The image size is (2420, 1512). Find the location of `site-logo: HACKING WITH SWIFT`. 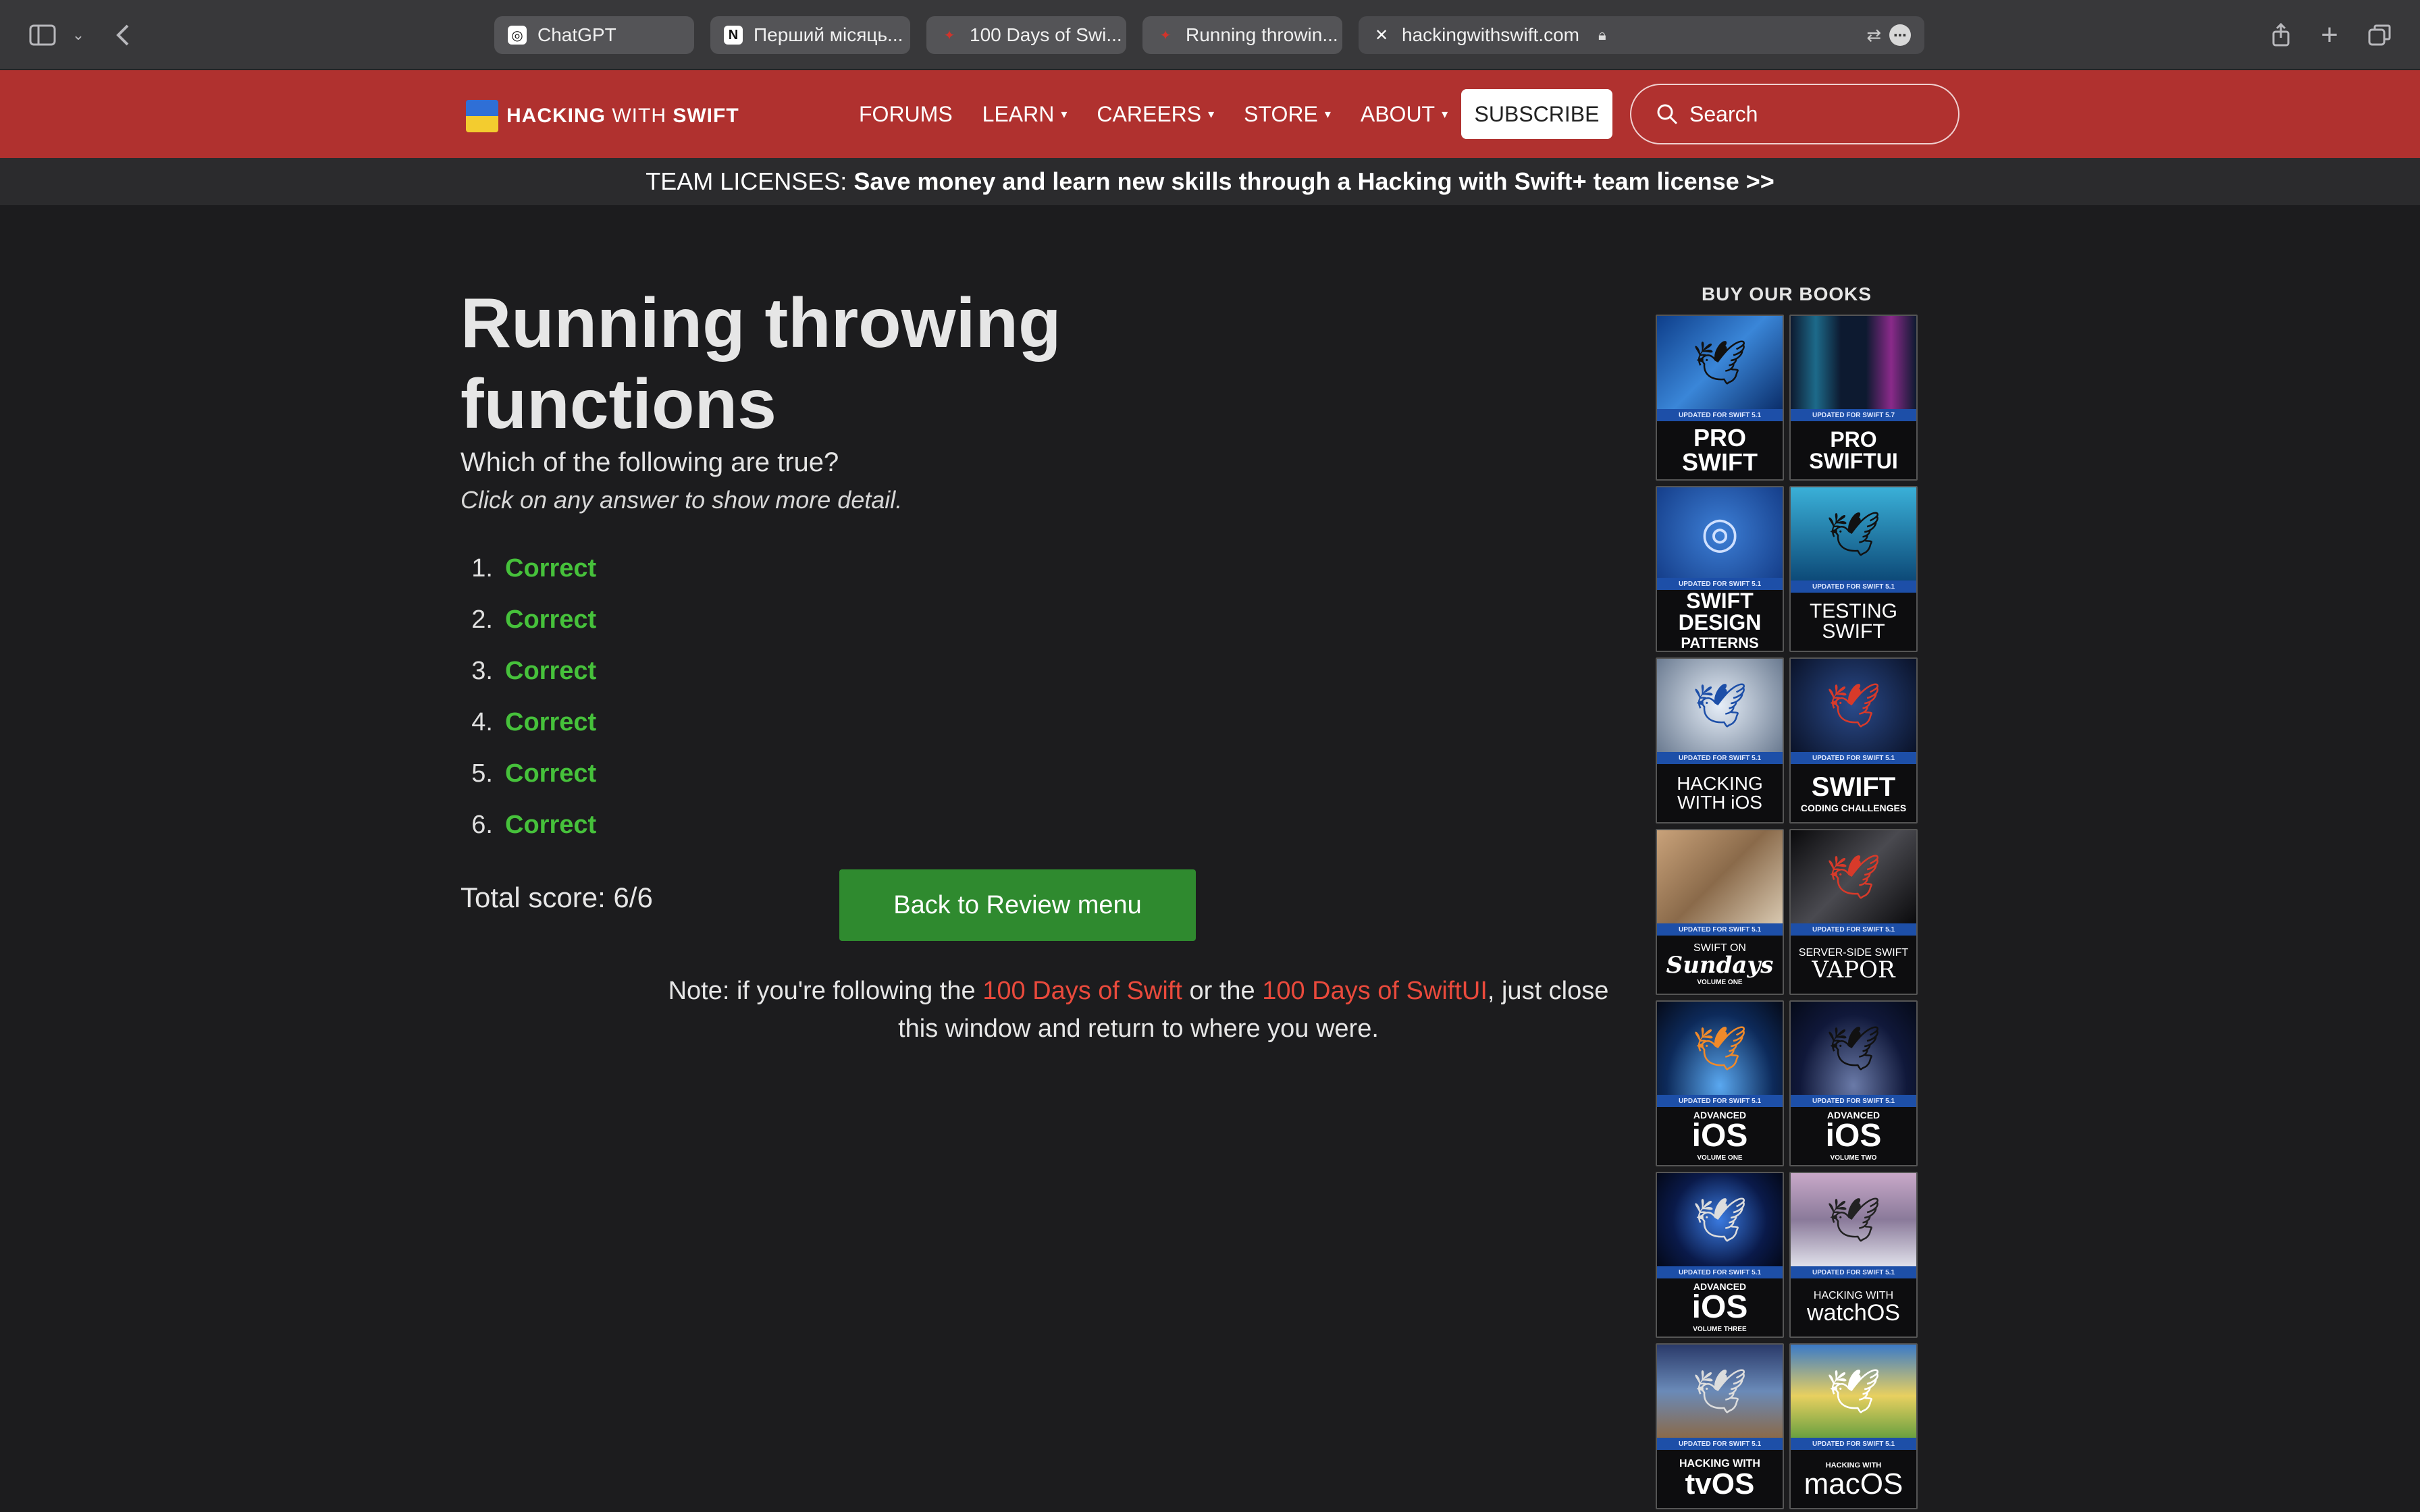

site-logo: HACKING WITH SWIFT is located at coordinates (602, 116).